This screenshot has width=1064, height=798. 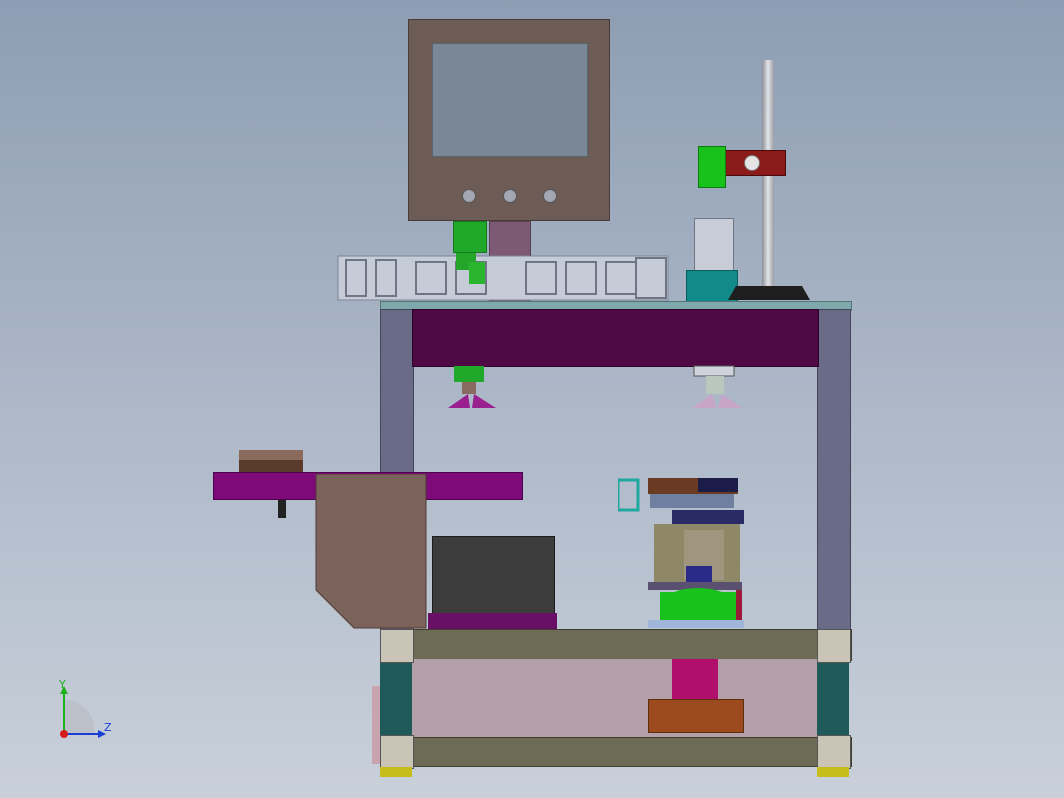 I want to click on motor-shaft, so click(x=695, y=679).